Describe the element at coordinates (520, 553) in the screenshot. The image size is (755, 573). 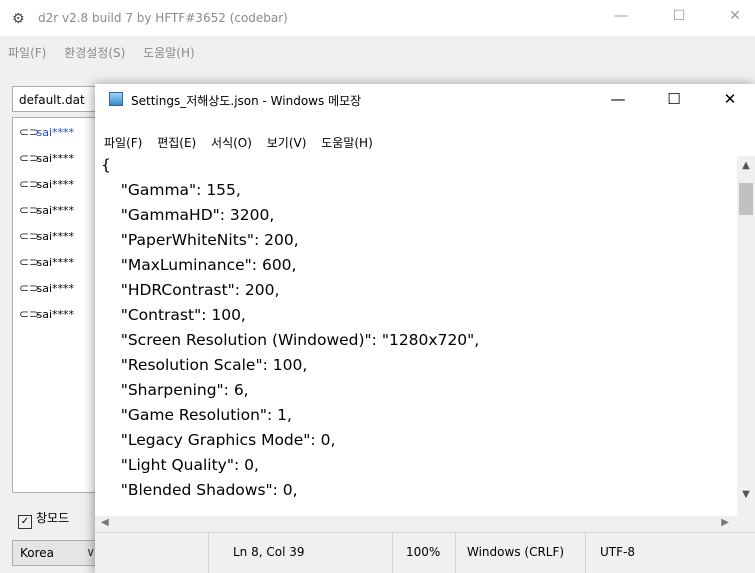
I see `status-line-ending: Windows (CRLF)` at that location.